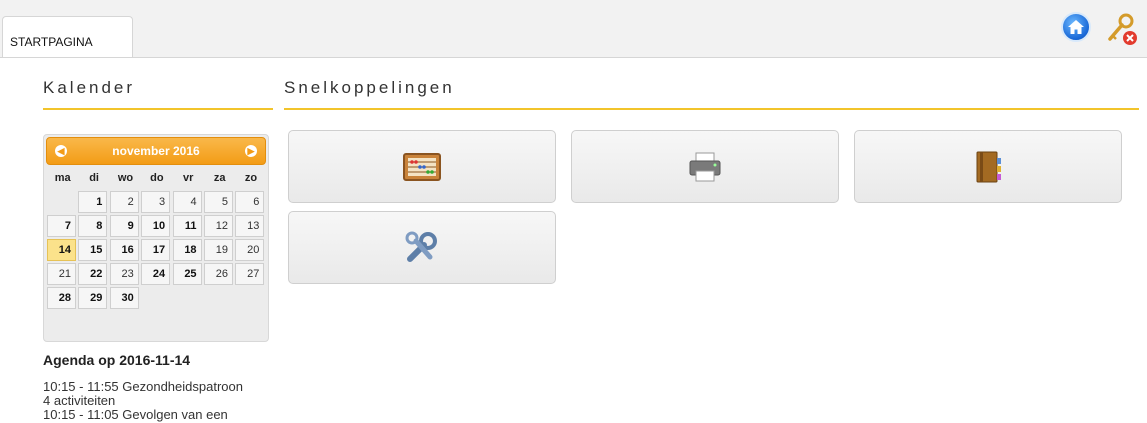  What do you see at coordinates (124, 298) in the screenshot?
I see `calendar-day-30: 30` at bounding box center [124, 298].